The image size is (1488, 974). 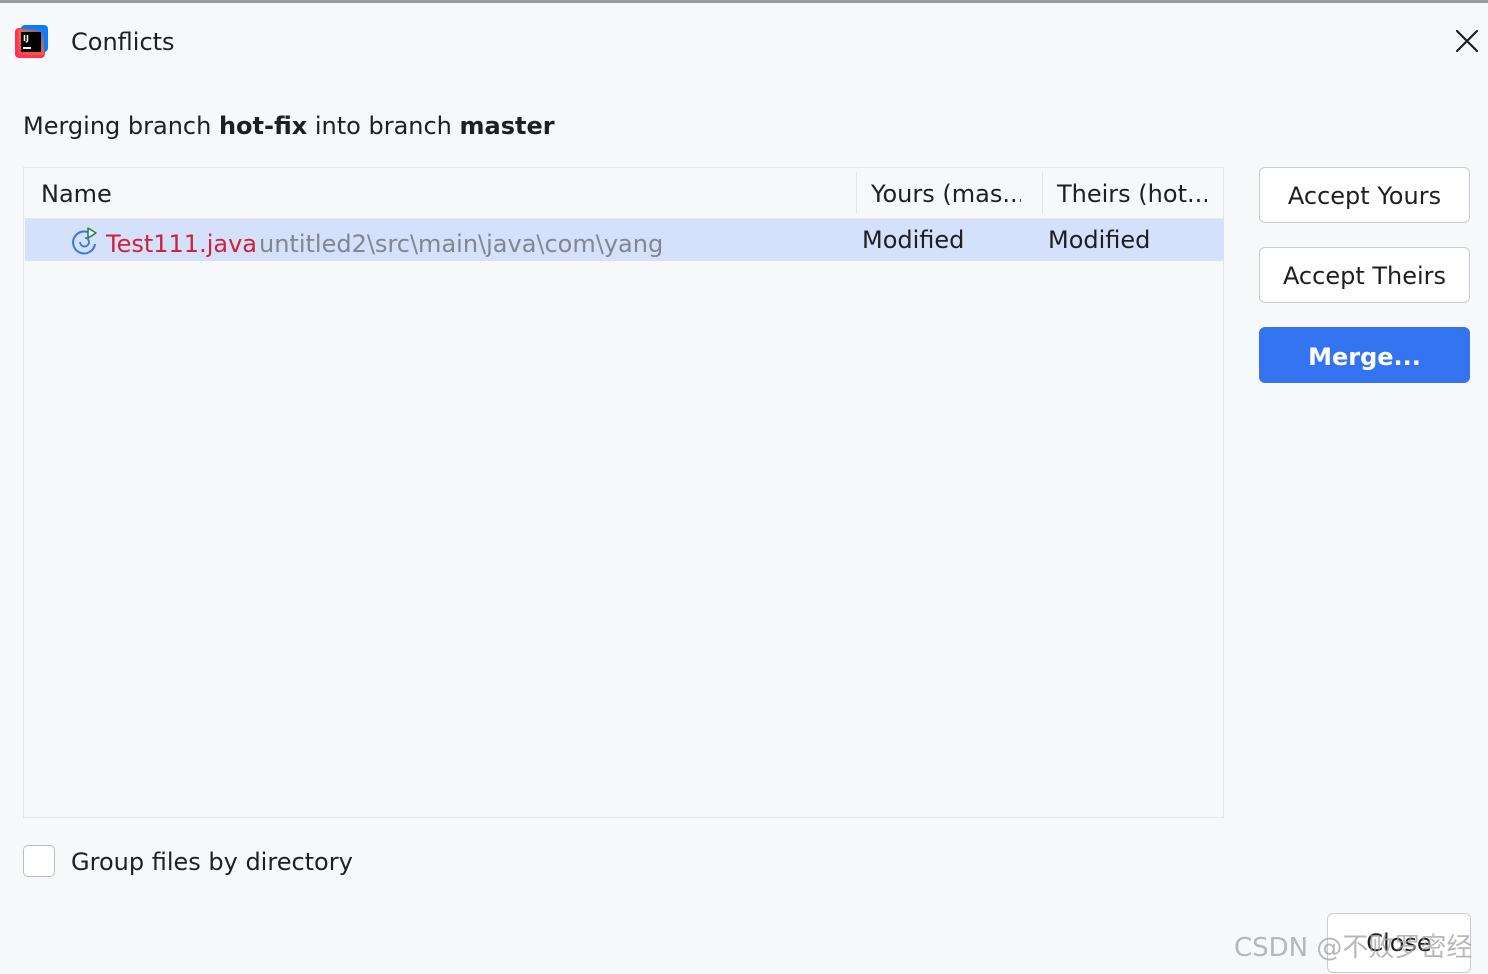 I want to click on yours-status: Modified, so click(x=913, y=240).